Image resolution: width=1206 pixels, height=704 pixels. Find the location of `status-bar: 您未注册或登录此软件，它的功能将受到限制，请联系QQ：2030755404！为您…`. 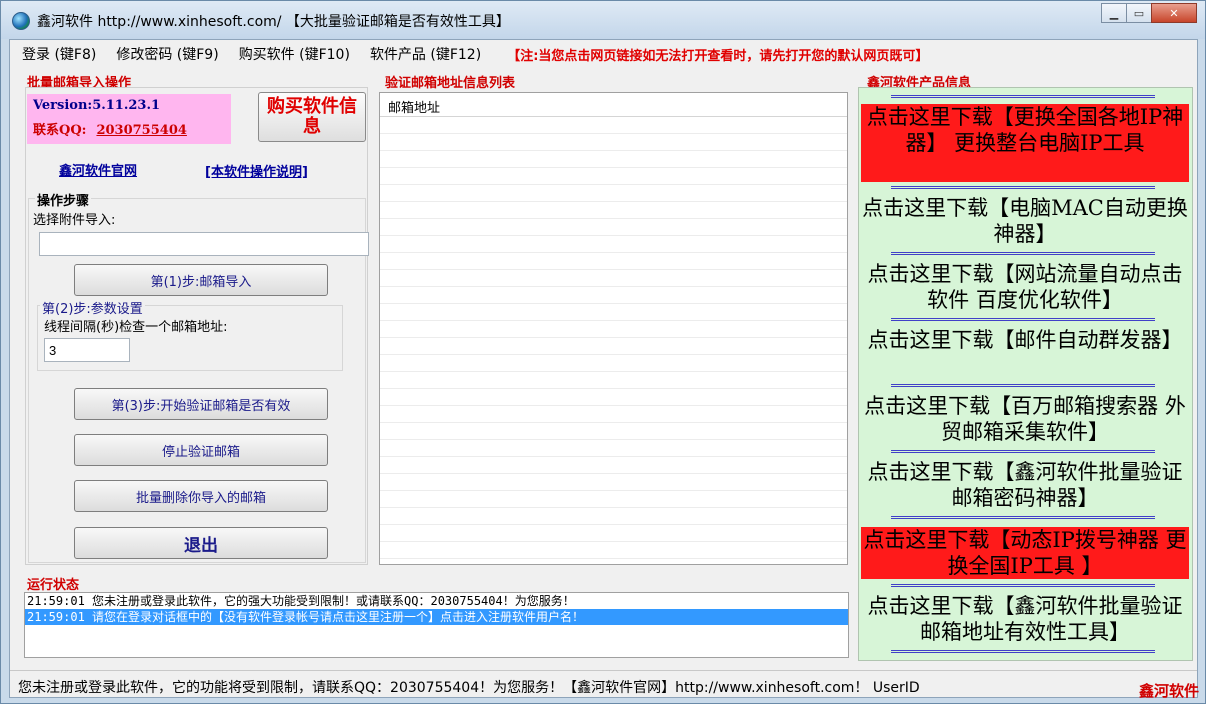

status-bar: 您未注册或登录此软件，它的功能将受到限制，请联系QQ：2030755404！为您… is located at coordinates (603, 684).